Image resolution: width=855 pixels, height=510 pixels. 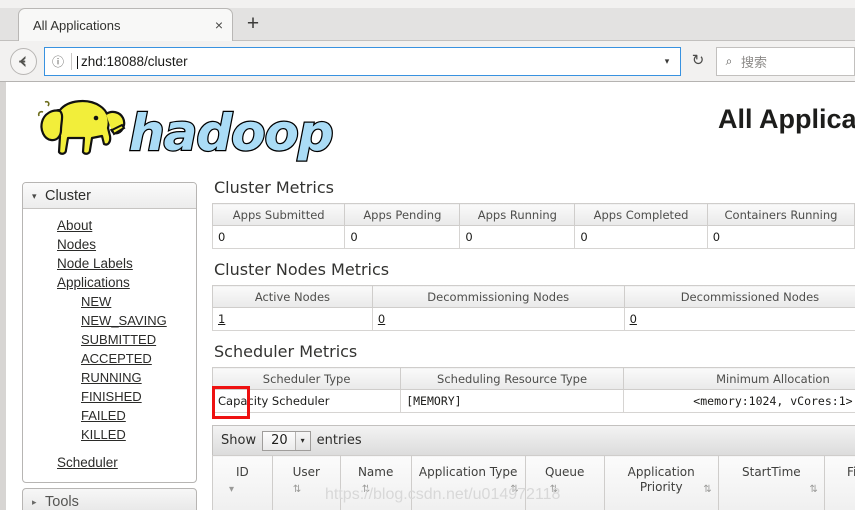 What do you see at coordinates (232, 489) in the screenshot?
I see `sort-icon: ▾` at bounding box center [232, 489].